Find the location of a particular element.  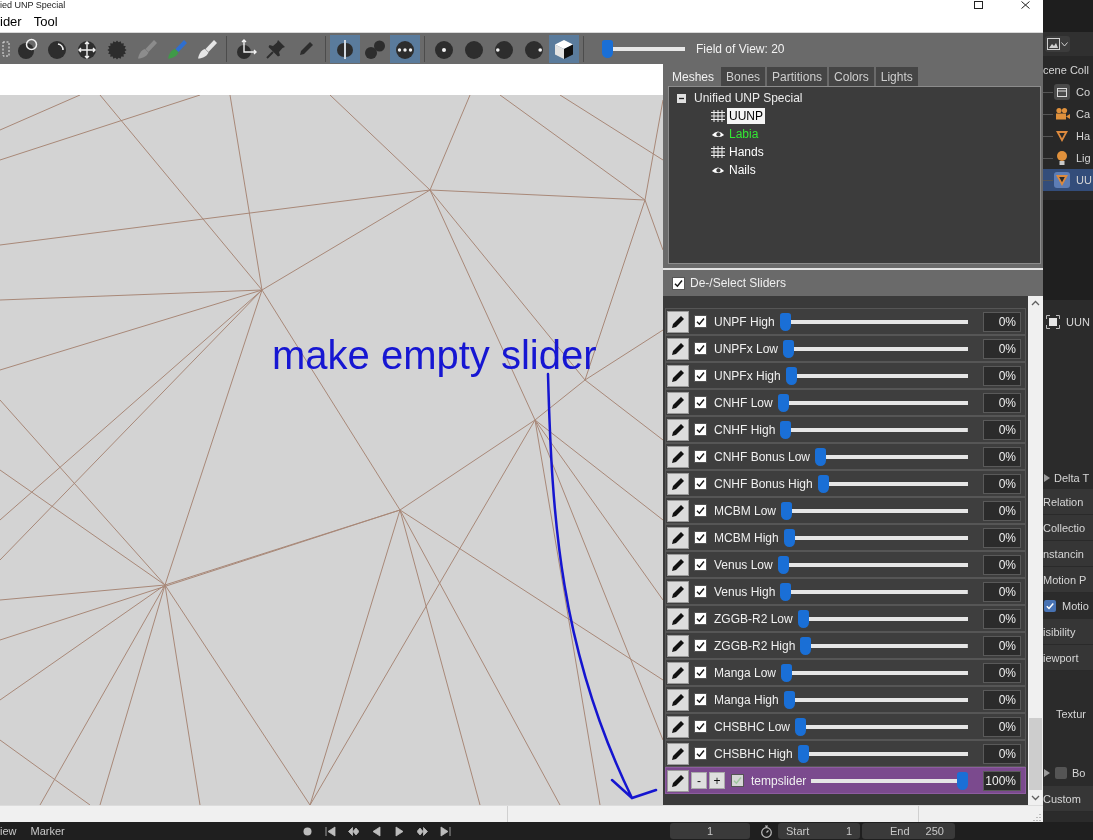

skip-to-end-icon is located at coordinates (445, 831).